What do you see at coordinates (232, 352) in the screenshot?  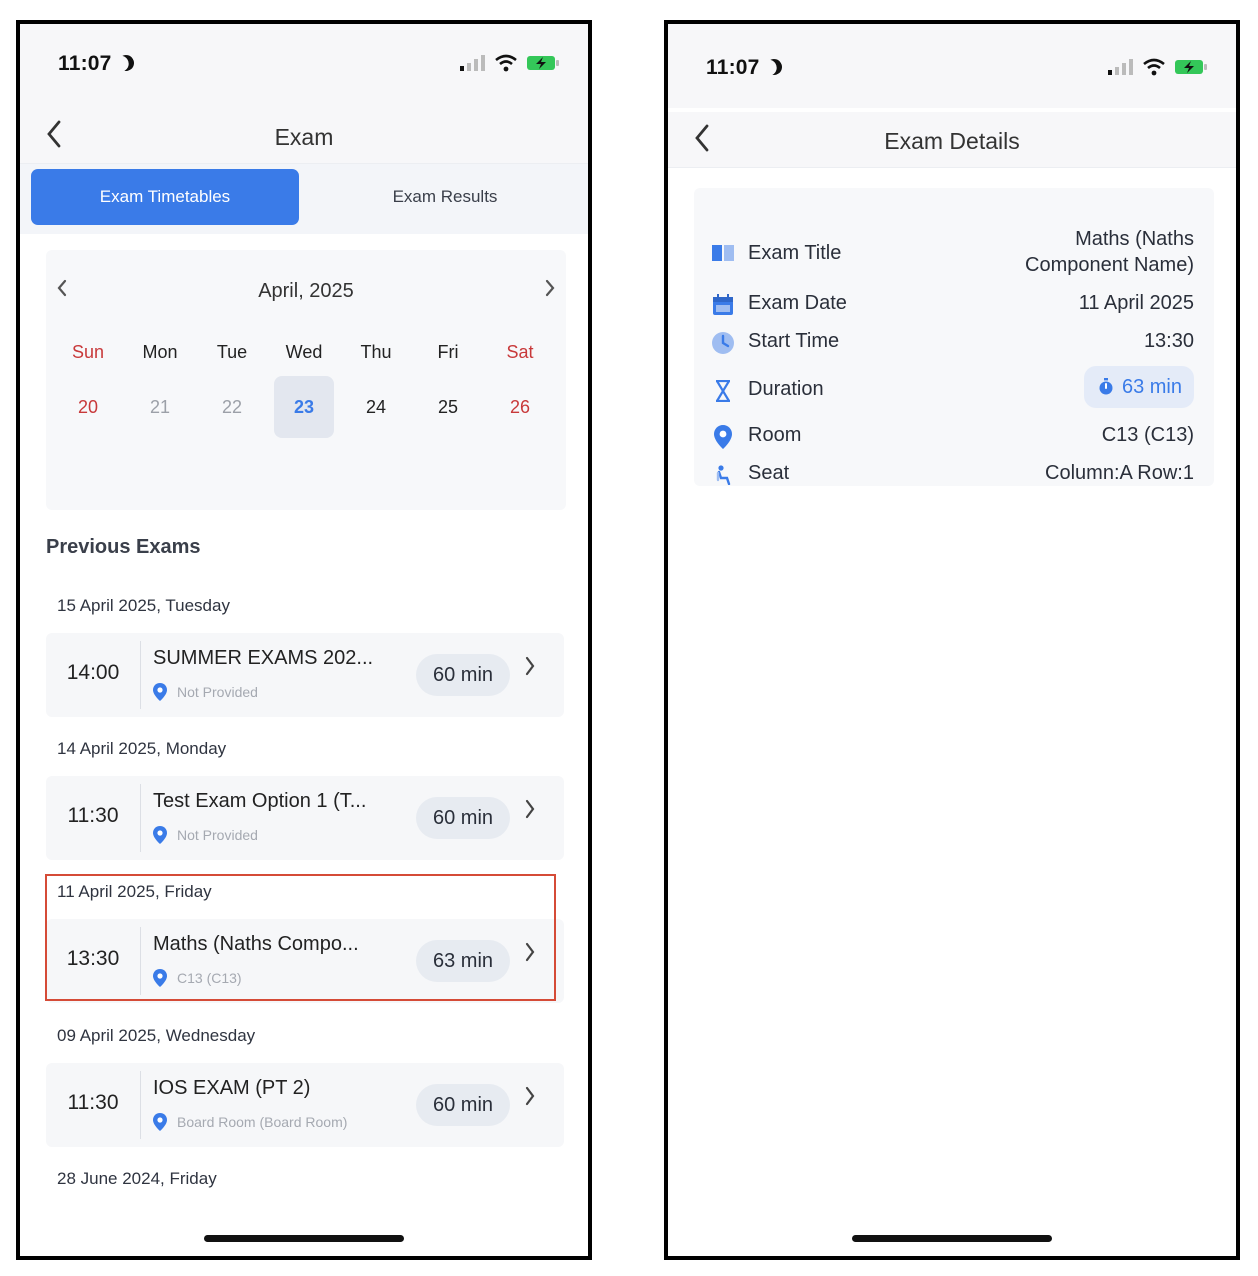 I see `weekday-tue: Tue` at bounding box center [232, 352].